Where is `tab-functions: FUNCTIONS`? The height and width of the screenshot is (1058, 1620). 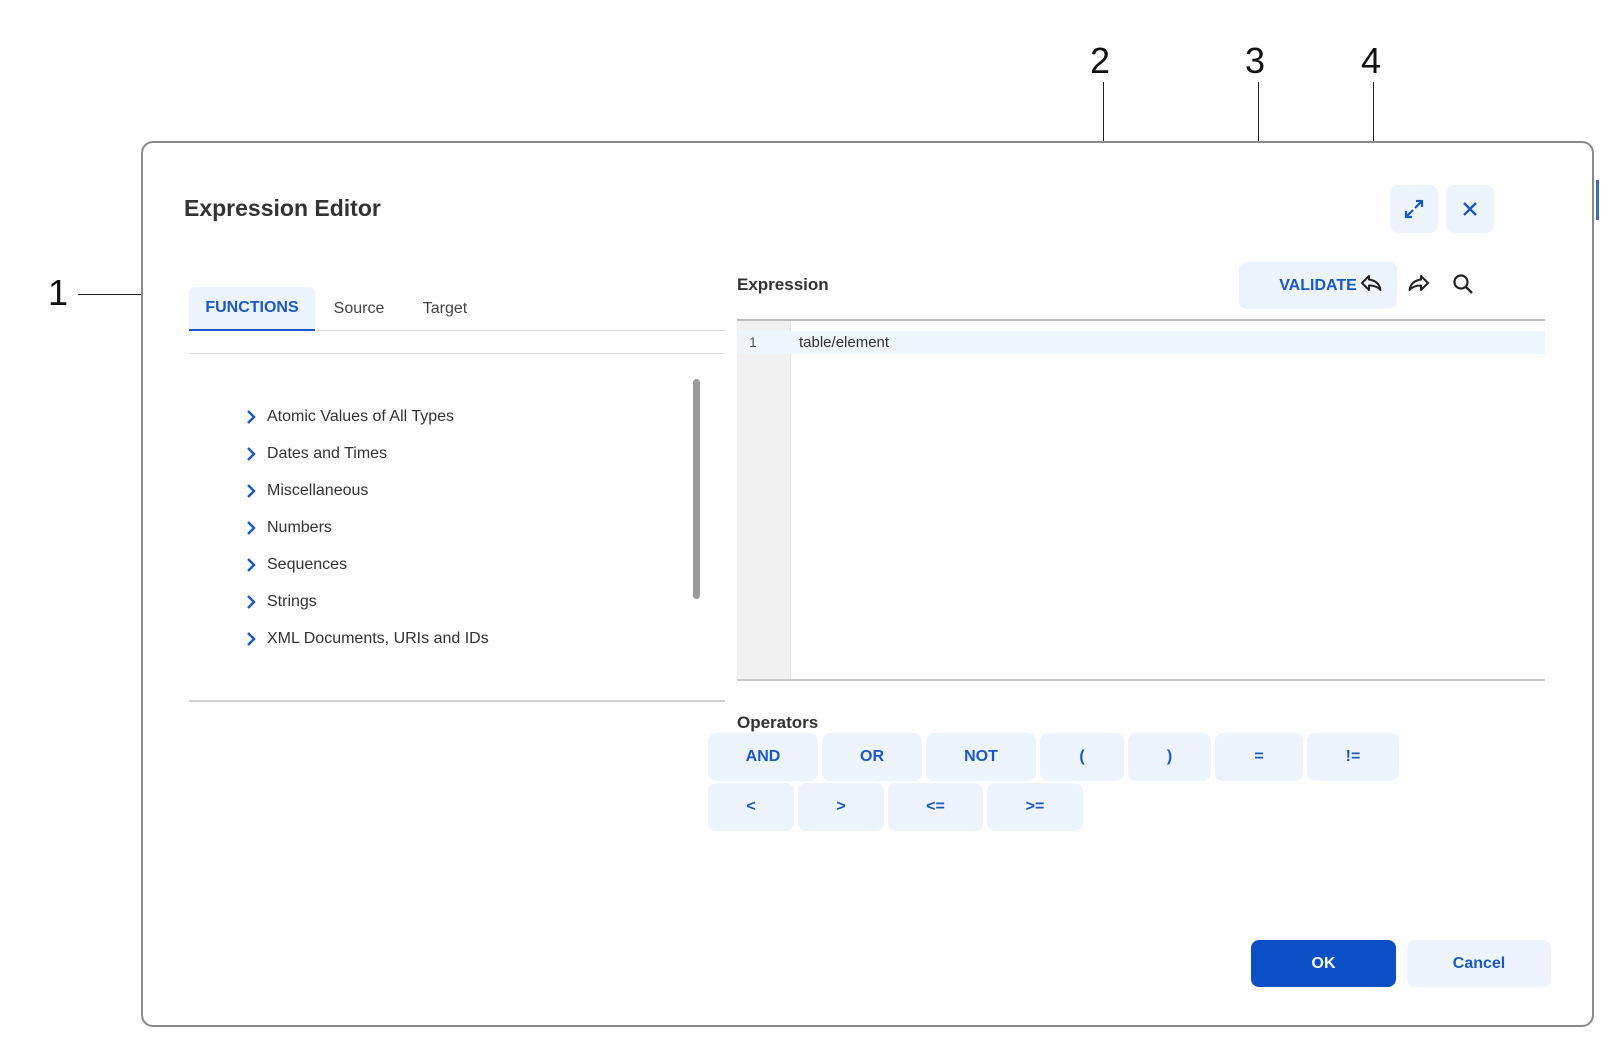 tab-functions: FUNCTIONS is located at coordinates (252, 309).